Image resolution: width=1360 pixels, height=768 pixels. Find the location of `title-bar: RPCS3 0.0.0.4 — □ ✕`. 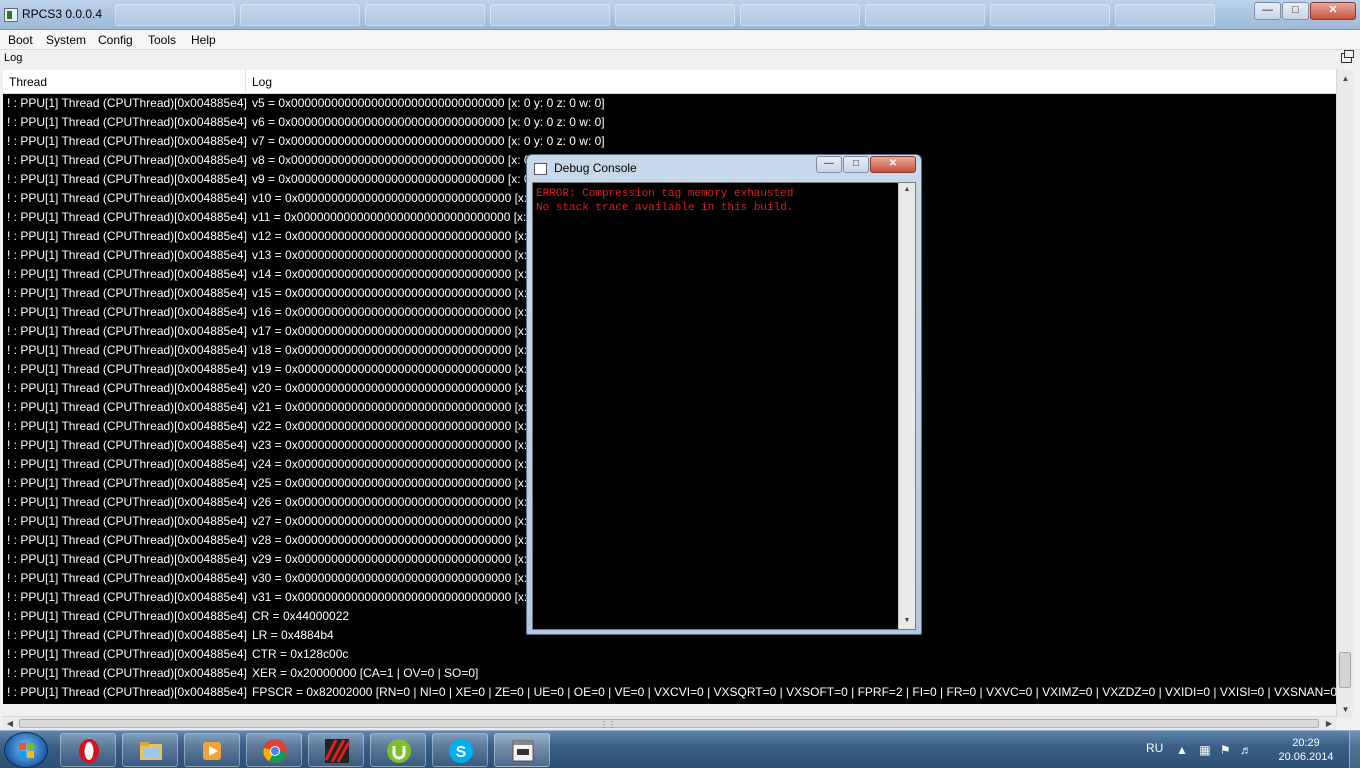

title-bar: RPCS3 0.0.0.4 — □ ✕ is located at coordinates (680, 15).